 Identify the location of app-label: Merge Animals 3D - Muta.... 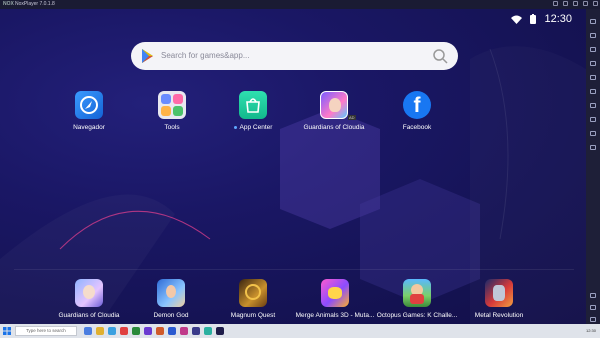
(335, 315).